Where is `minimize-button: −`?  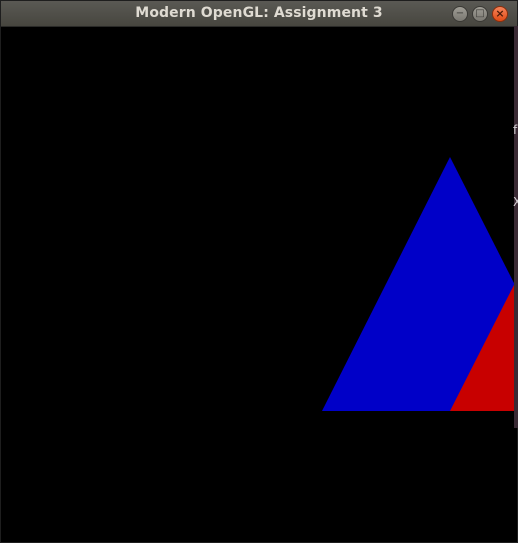
minimize-button: − is located at coordinates (460, 14).